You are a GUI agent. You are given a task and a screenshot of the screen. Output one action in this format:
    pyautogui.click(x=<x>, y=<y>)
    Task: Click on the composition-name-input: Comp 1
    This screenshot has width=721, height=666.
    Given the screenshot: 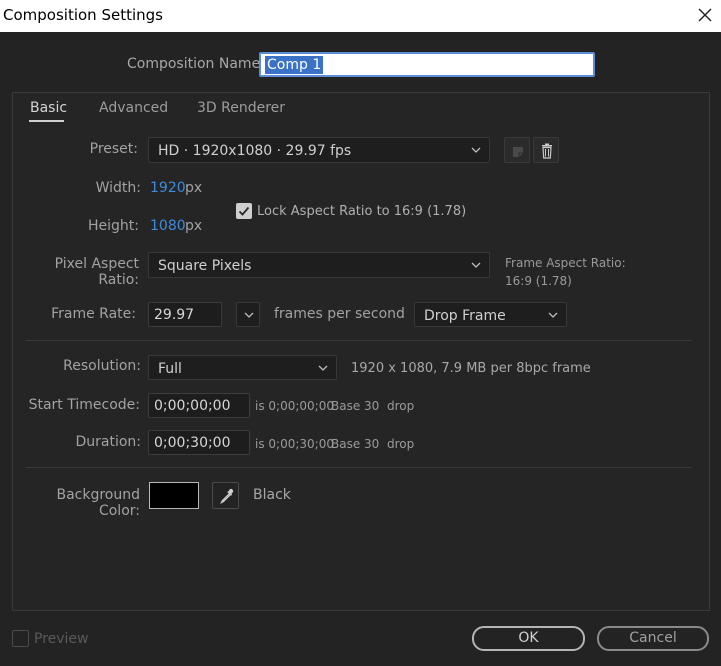 What is the action you would take?
    pyautogui.click(x=427, y=64)
    